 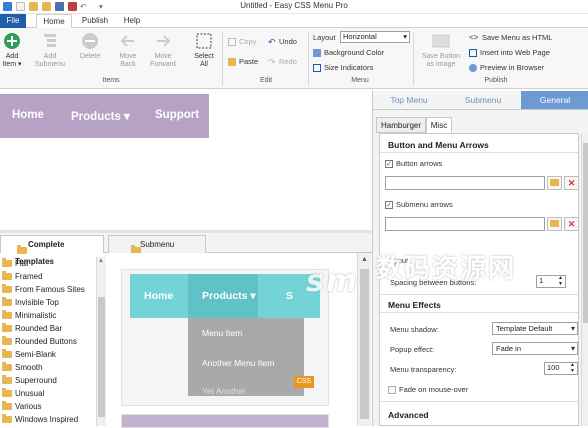 I want to click on preview-browser-label: Preview in Browser, so click(x=512, y=67).